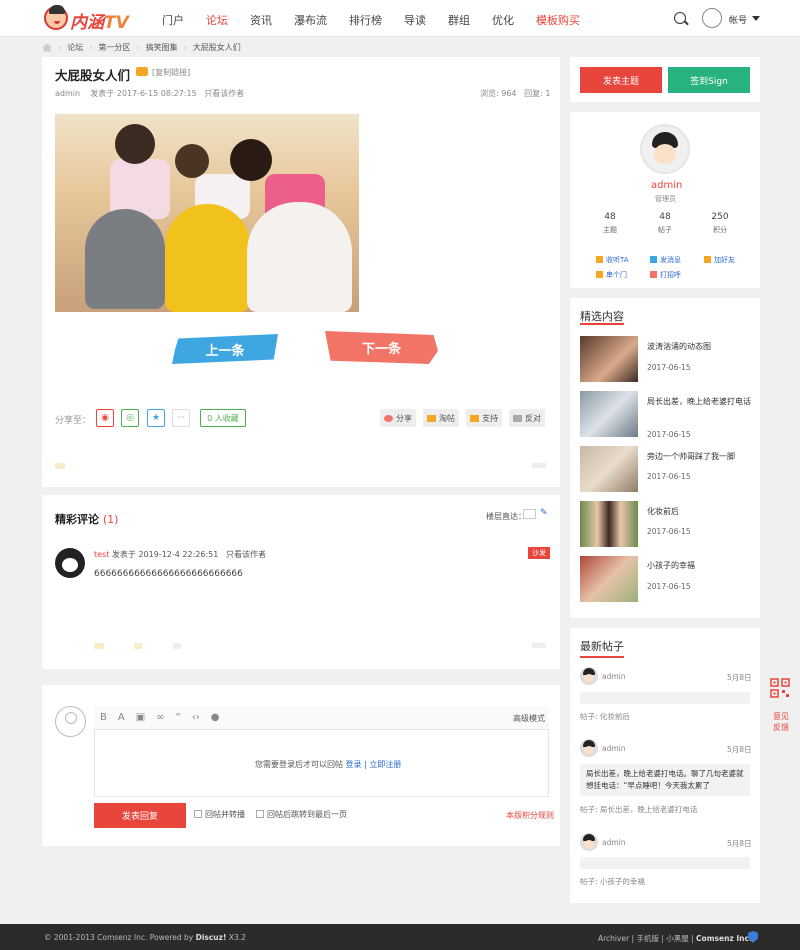  I want to click on featured-item-title: 化妆前后, so click(699, 511).